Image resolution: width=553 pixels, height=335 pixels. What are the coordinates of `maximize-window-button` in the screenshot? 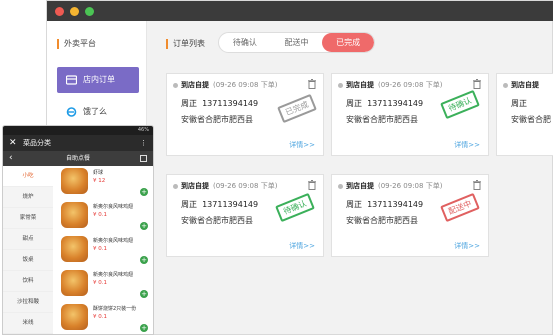 It's located at (89, 11).